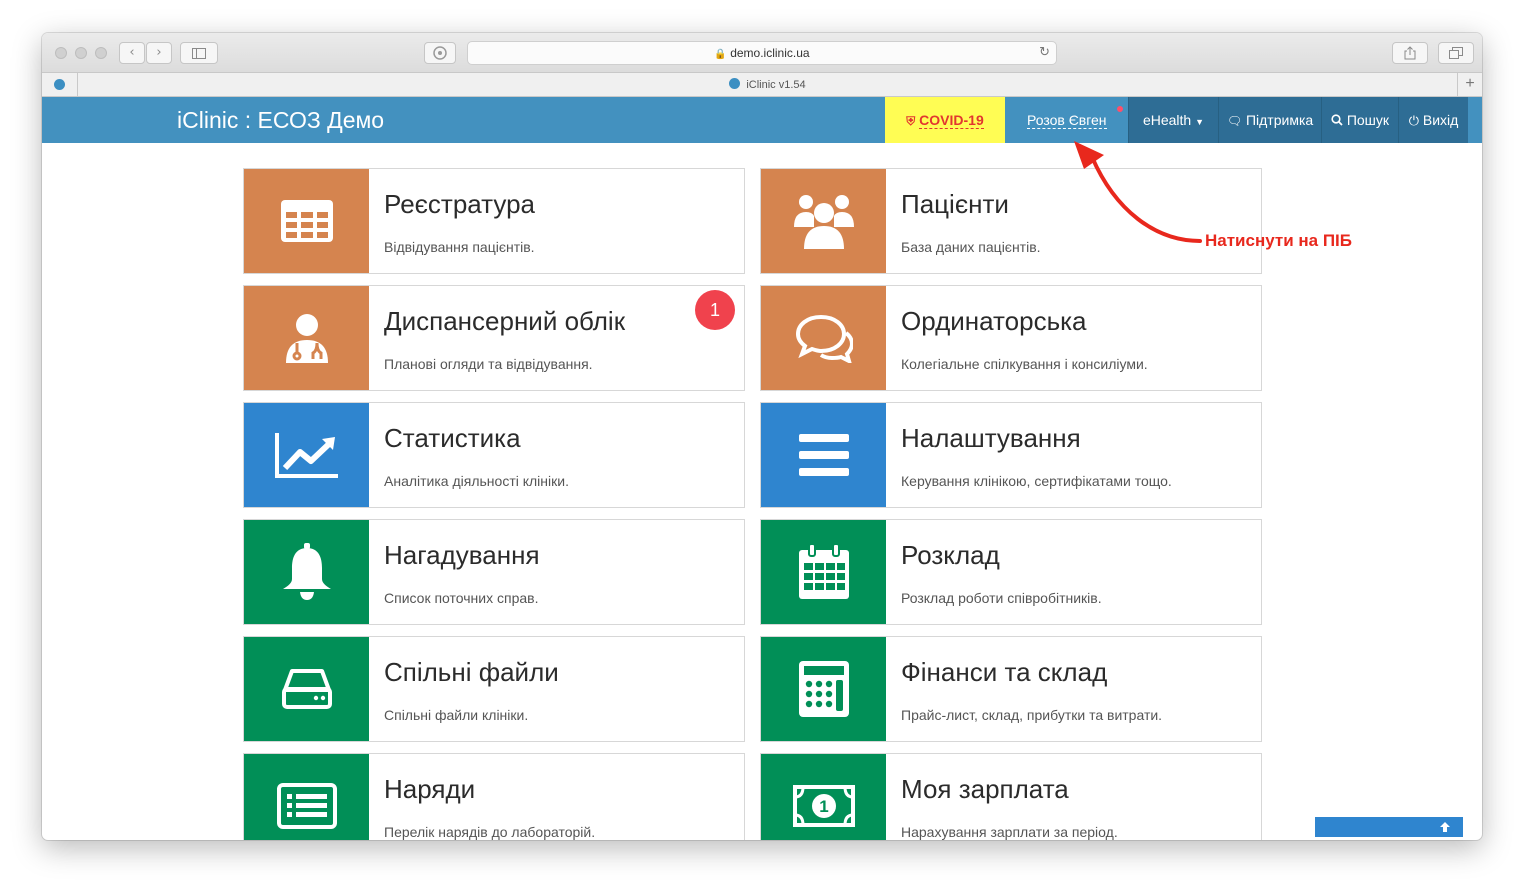 The image size is (1524, 890). What do you see at coordinates (770, 53) in the screenshot?
I see `address-text: demo.iclinic.ua` at bounding box center [770, 53].